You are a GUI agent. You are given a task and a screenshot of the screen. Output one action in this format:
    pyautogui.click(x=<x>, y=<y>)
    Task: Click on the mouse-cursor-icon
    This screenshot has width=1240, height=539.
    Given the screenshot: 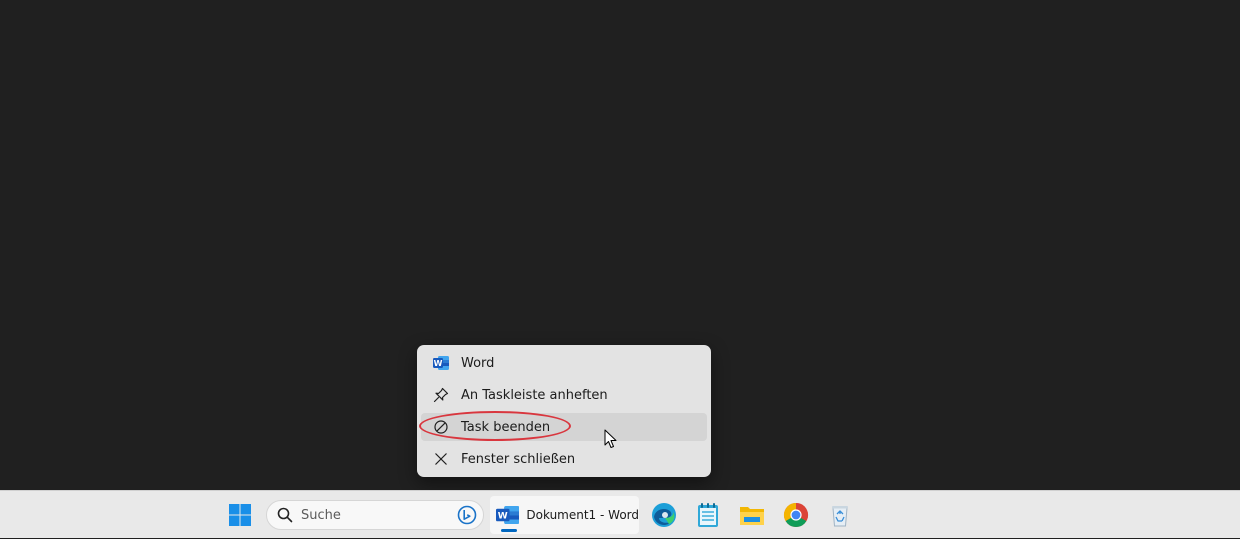 What is the action you would take?
    pyautogui.click(x=610, y=438)
    